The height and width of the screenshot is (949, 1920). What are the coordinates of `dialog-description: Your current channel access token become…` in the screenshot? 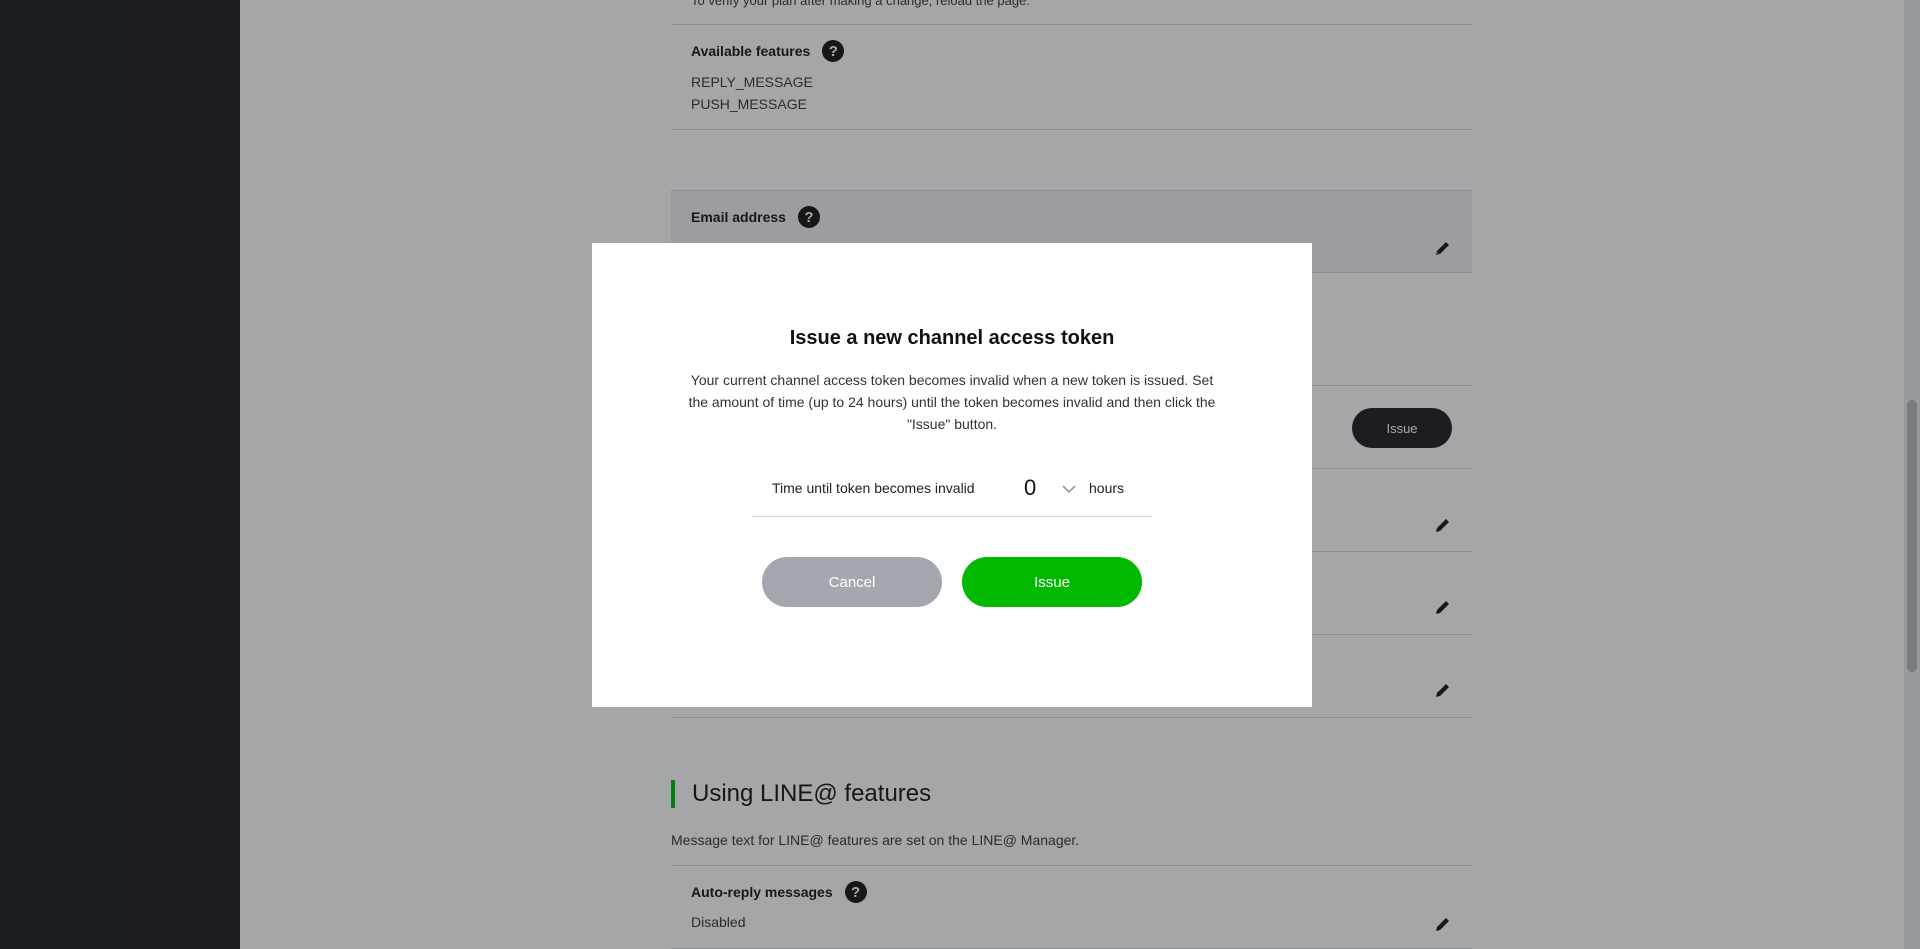 It's located at (952, 402).